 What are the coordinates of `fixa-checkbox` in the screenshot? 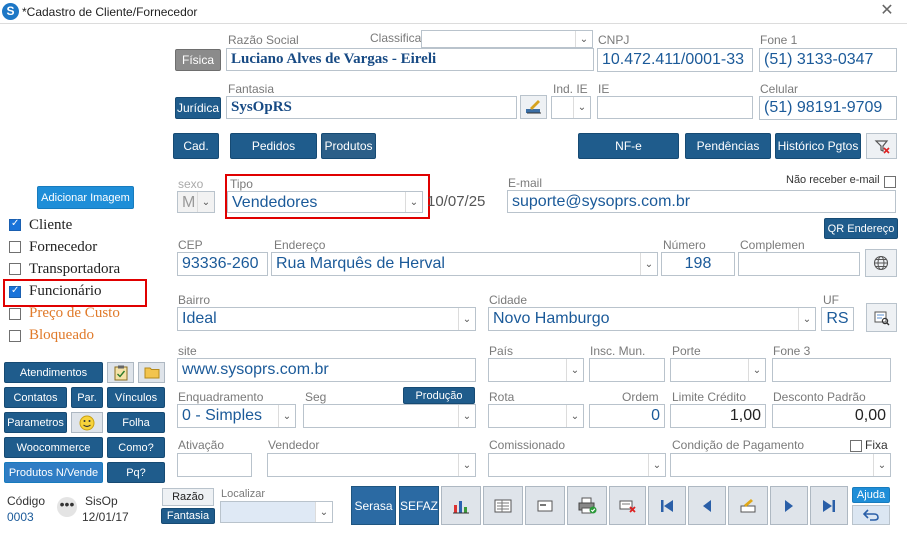 It's located at (856, 446).